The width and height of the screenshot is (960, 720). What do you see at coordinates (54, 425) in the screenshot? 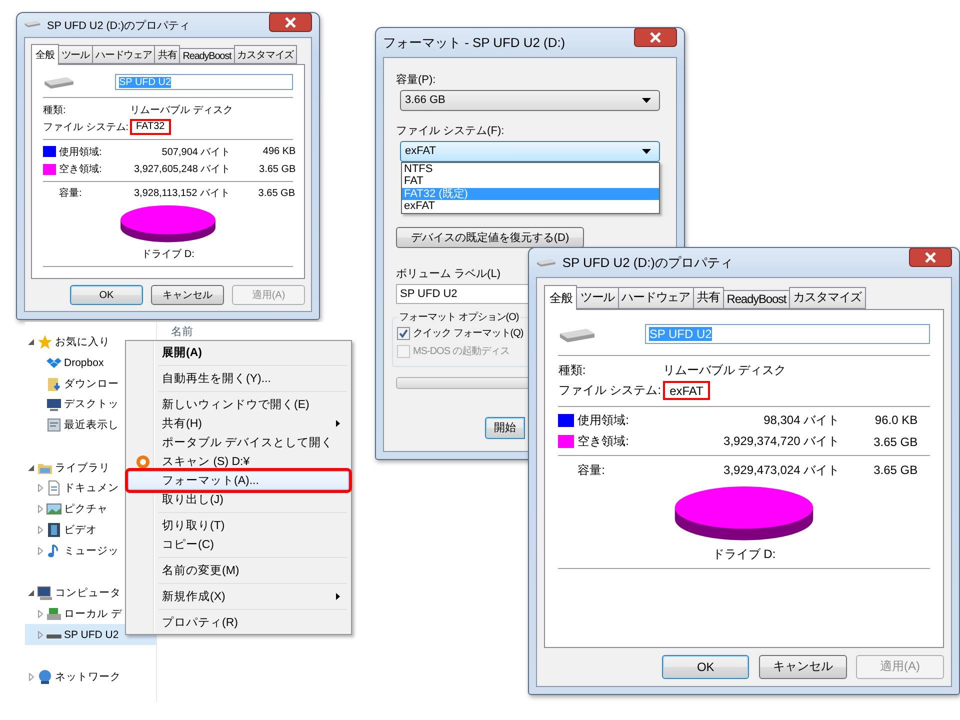
I see `recent-places-icon` at bounding box center [54, 425].